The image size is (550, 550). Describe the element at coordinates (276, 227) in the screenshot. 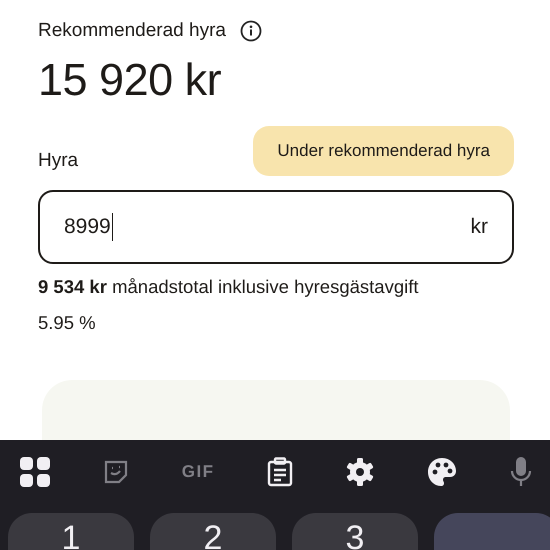

I see `rent-input-field: 8999 kr` at that location.